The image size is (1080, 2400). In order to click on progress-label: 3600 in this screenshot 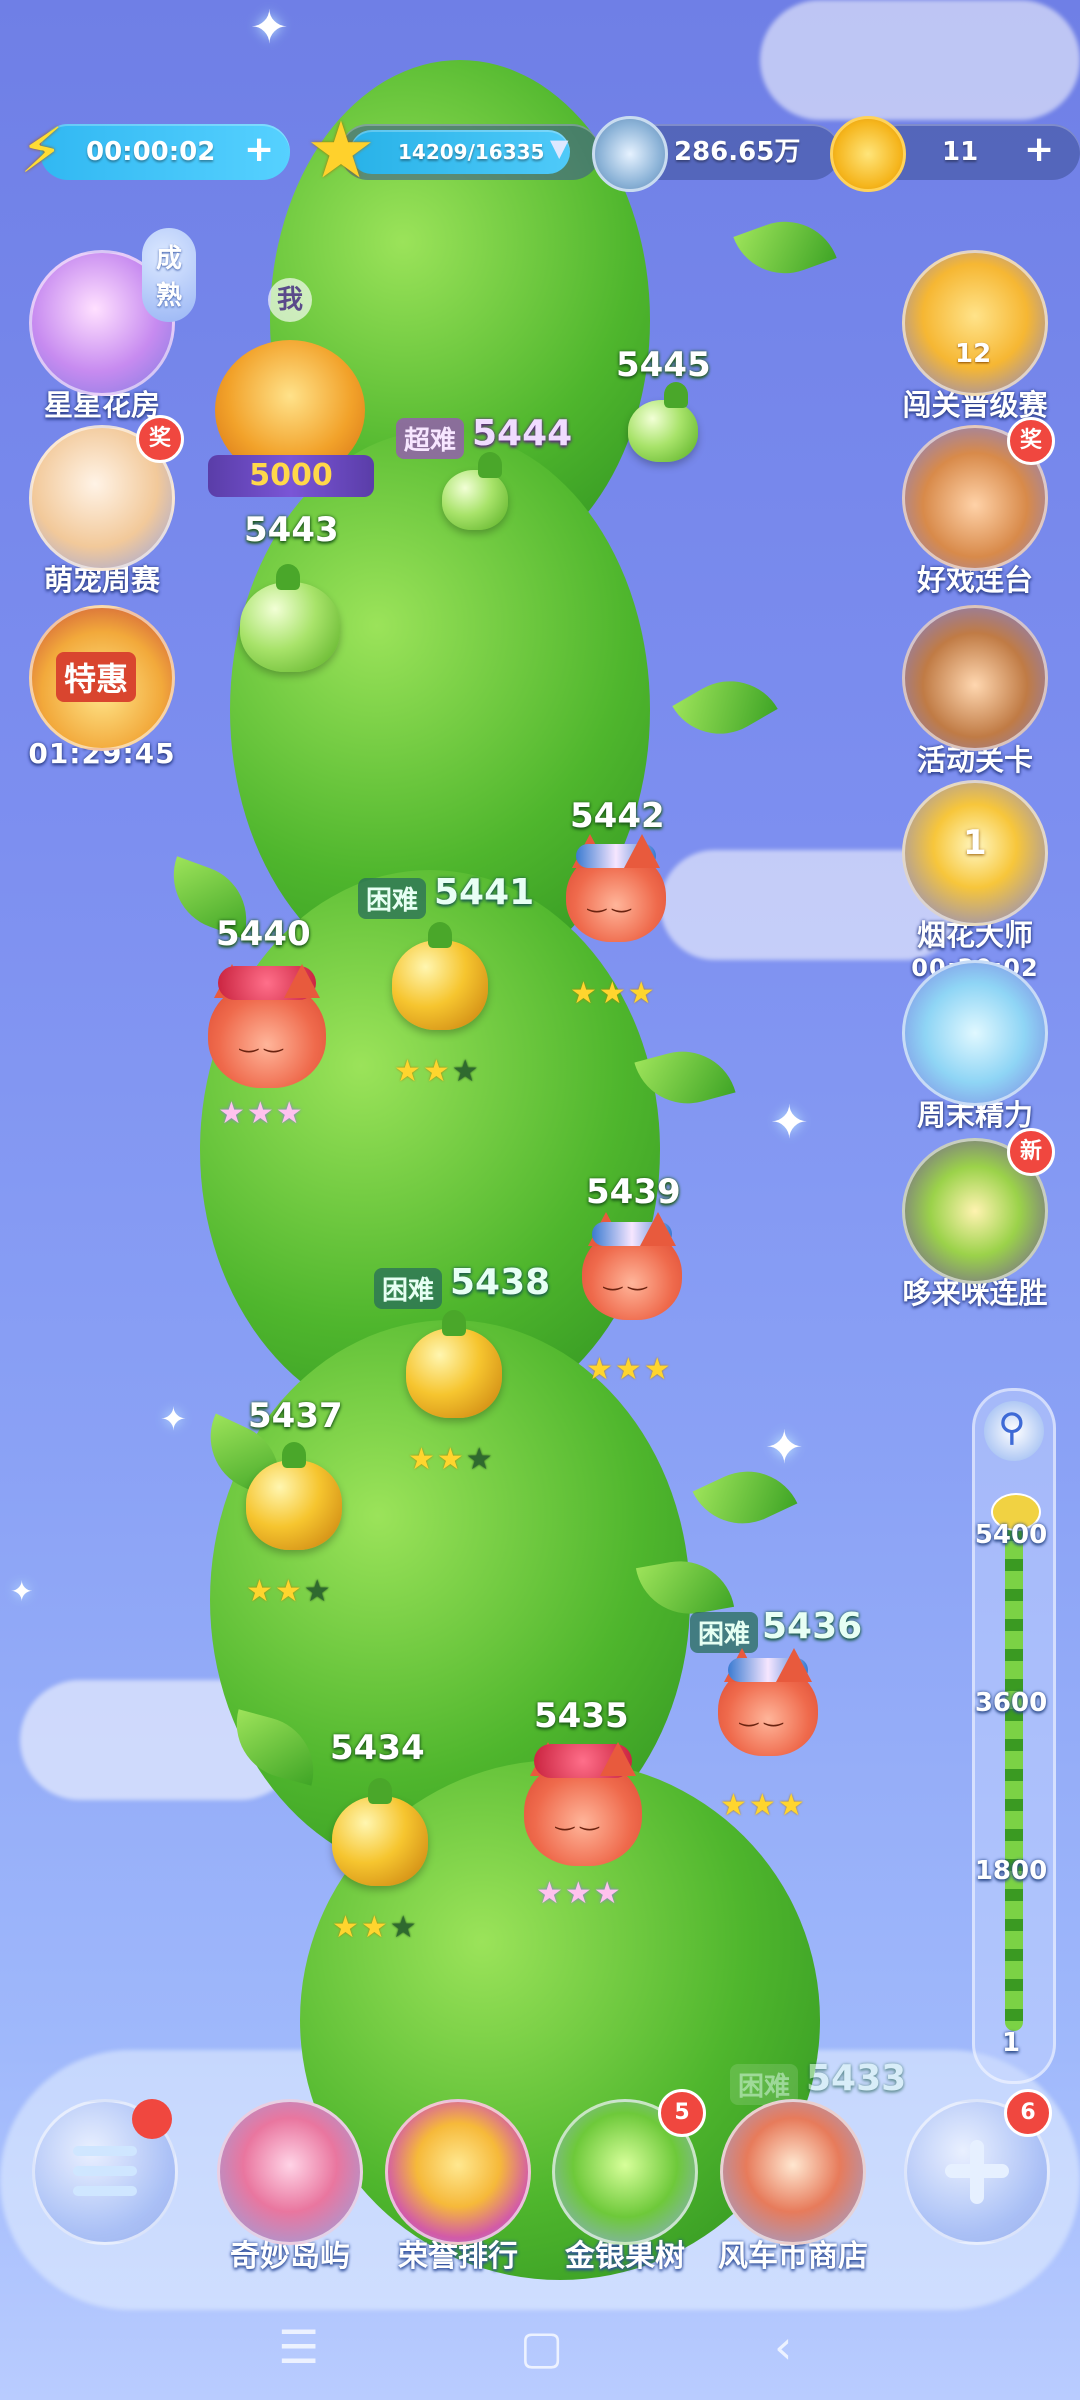, I will do `click(1011, 1703)`.